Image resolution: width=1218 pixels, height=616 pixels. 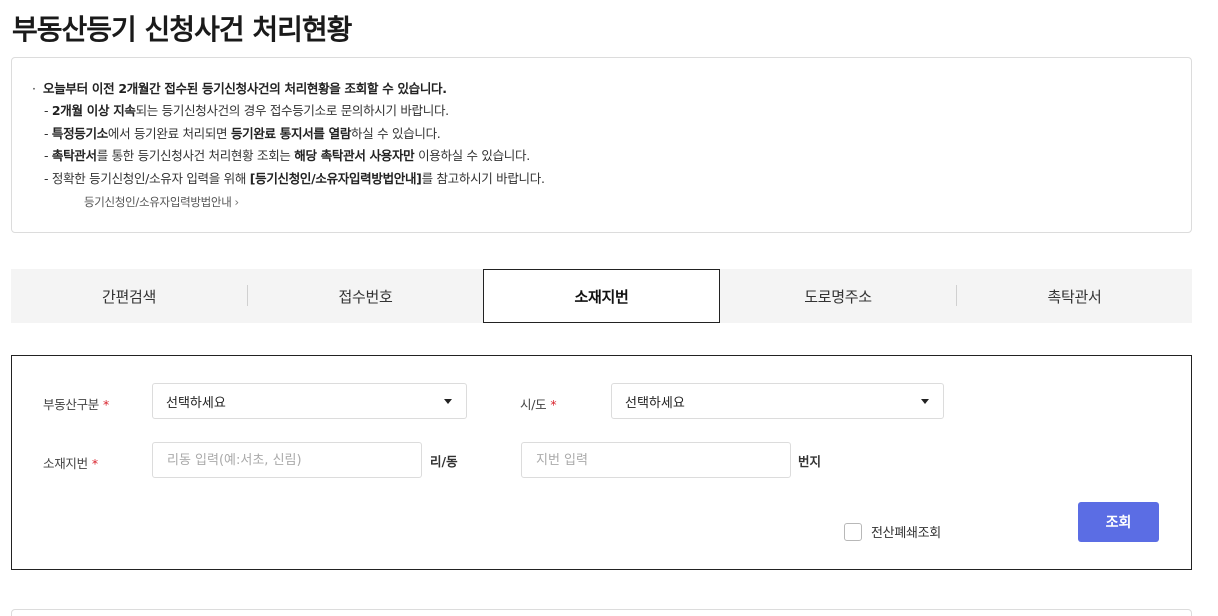 What do you see at coordinates (291, 133) in the screenshot?
I see `notice-line-3-bold-2: 등기완료 통지서를 열람` at bounding box center [291, 133].